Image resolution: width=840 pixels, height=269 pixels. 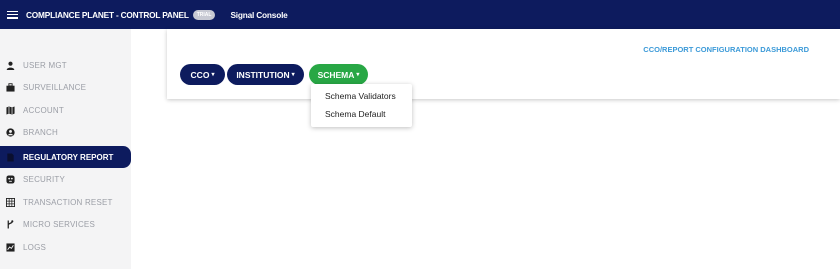 What do you see at coordinates (12, 14) in the screenshot?
I see `hamburger-icon` at bounding box center [12, 14].